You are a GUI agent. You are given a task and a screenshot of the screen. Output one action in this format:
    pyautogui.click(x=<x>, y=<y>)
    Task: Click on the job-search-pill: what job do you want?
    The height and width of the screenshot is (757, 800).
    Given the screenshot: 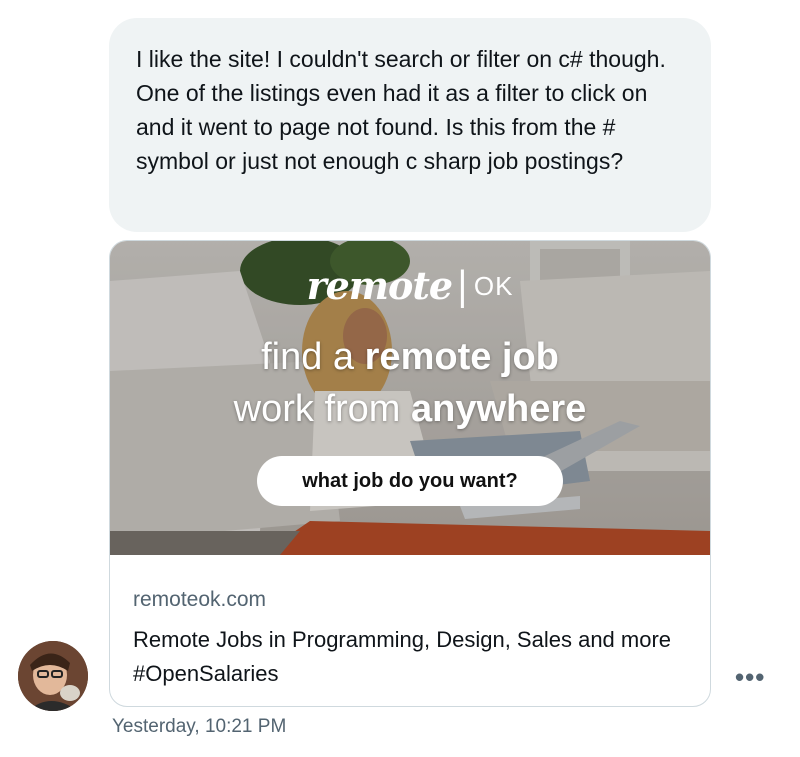 What is the action you would take?
    pyautogui.click(x=410, y=481)
    